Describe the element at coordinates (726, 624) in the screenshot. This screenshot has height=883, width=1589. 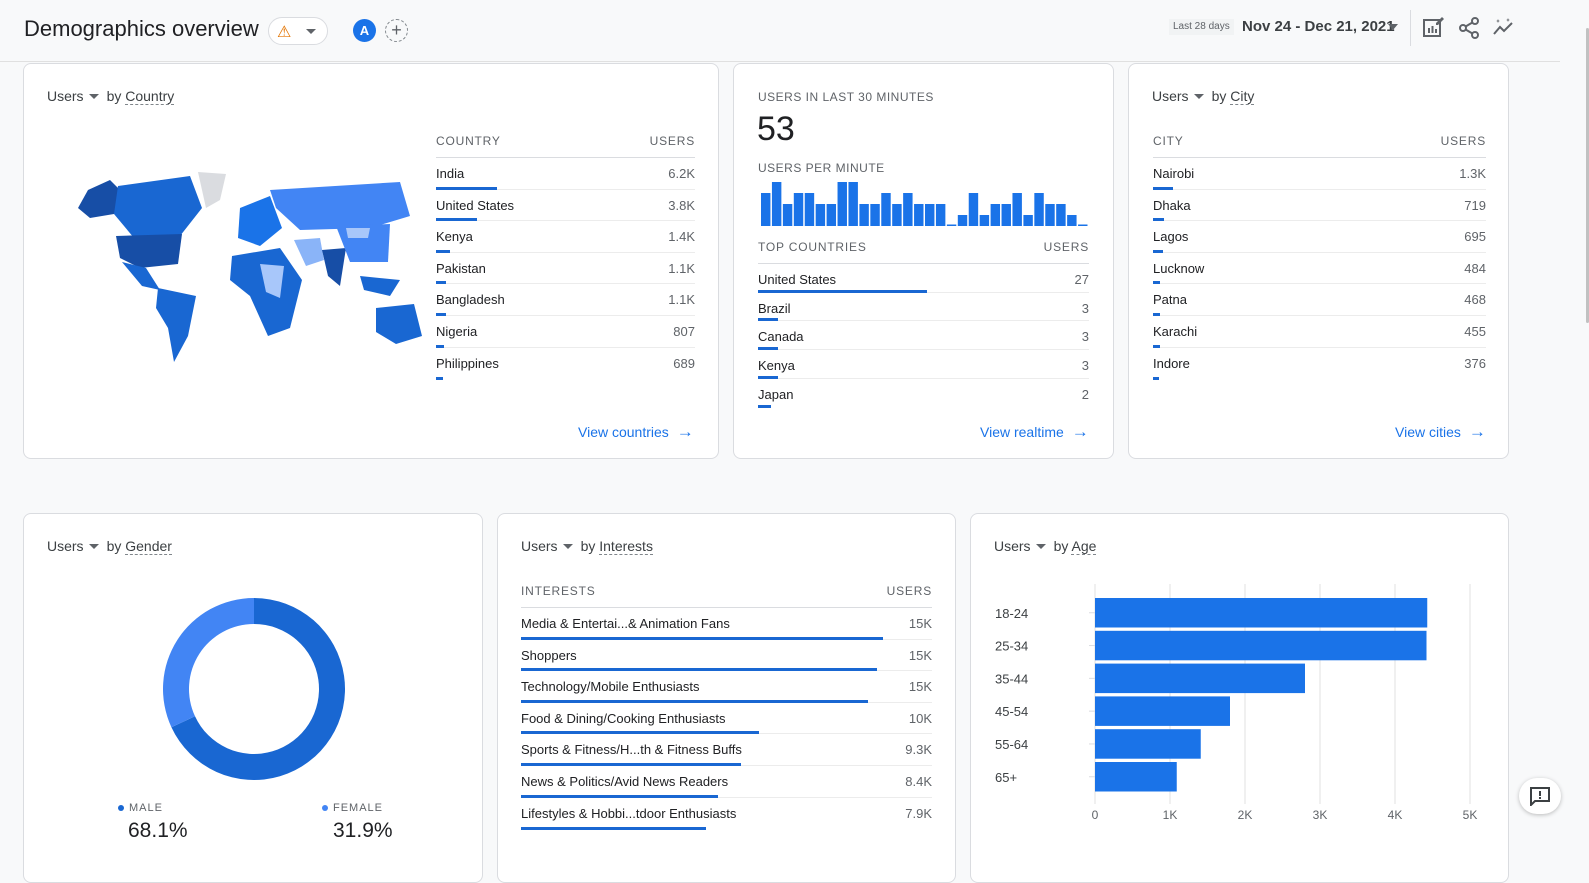
I see `table-row: Media & Entertai...& Animation Fans 15K` at that location.